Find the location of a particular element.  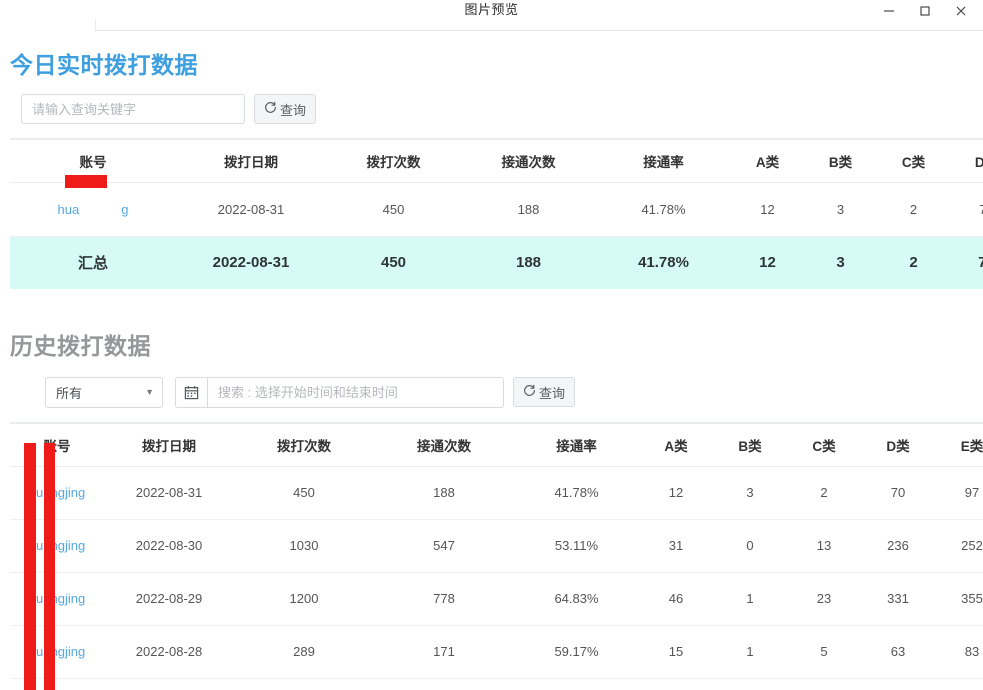

cell-class-c: 13 is located at coordinates (824, 546).